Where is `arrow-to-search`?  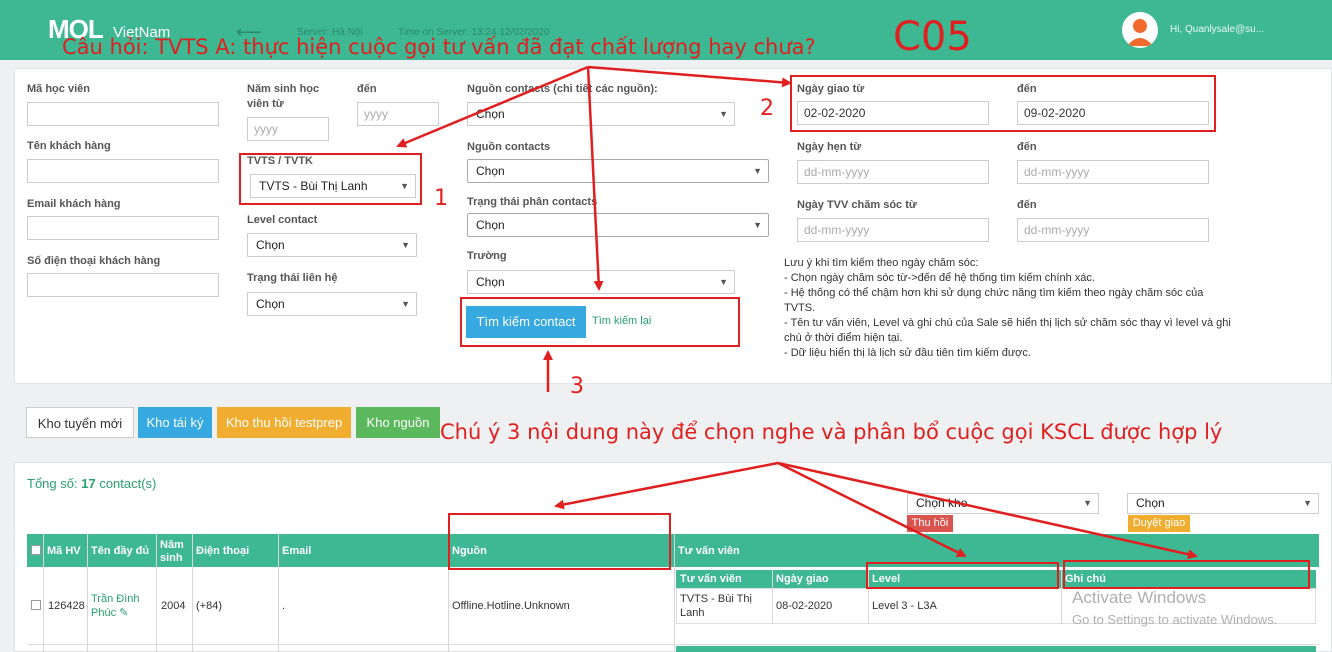
arrow-to-search is located at coordinates (595, 178).